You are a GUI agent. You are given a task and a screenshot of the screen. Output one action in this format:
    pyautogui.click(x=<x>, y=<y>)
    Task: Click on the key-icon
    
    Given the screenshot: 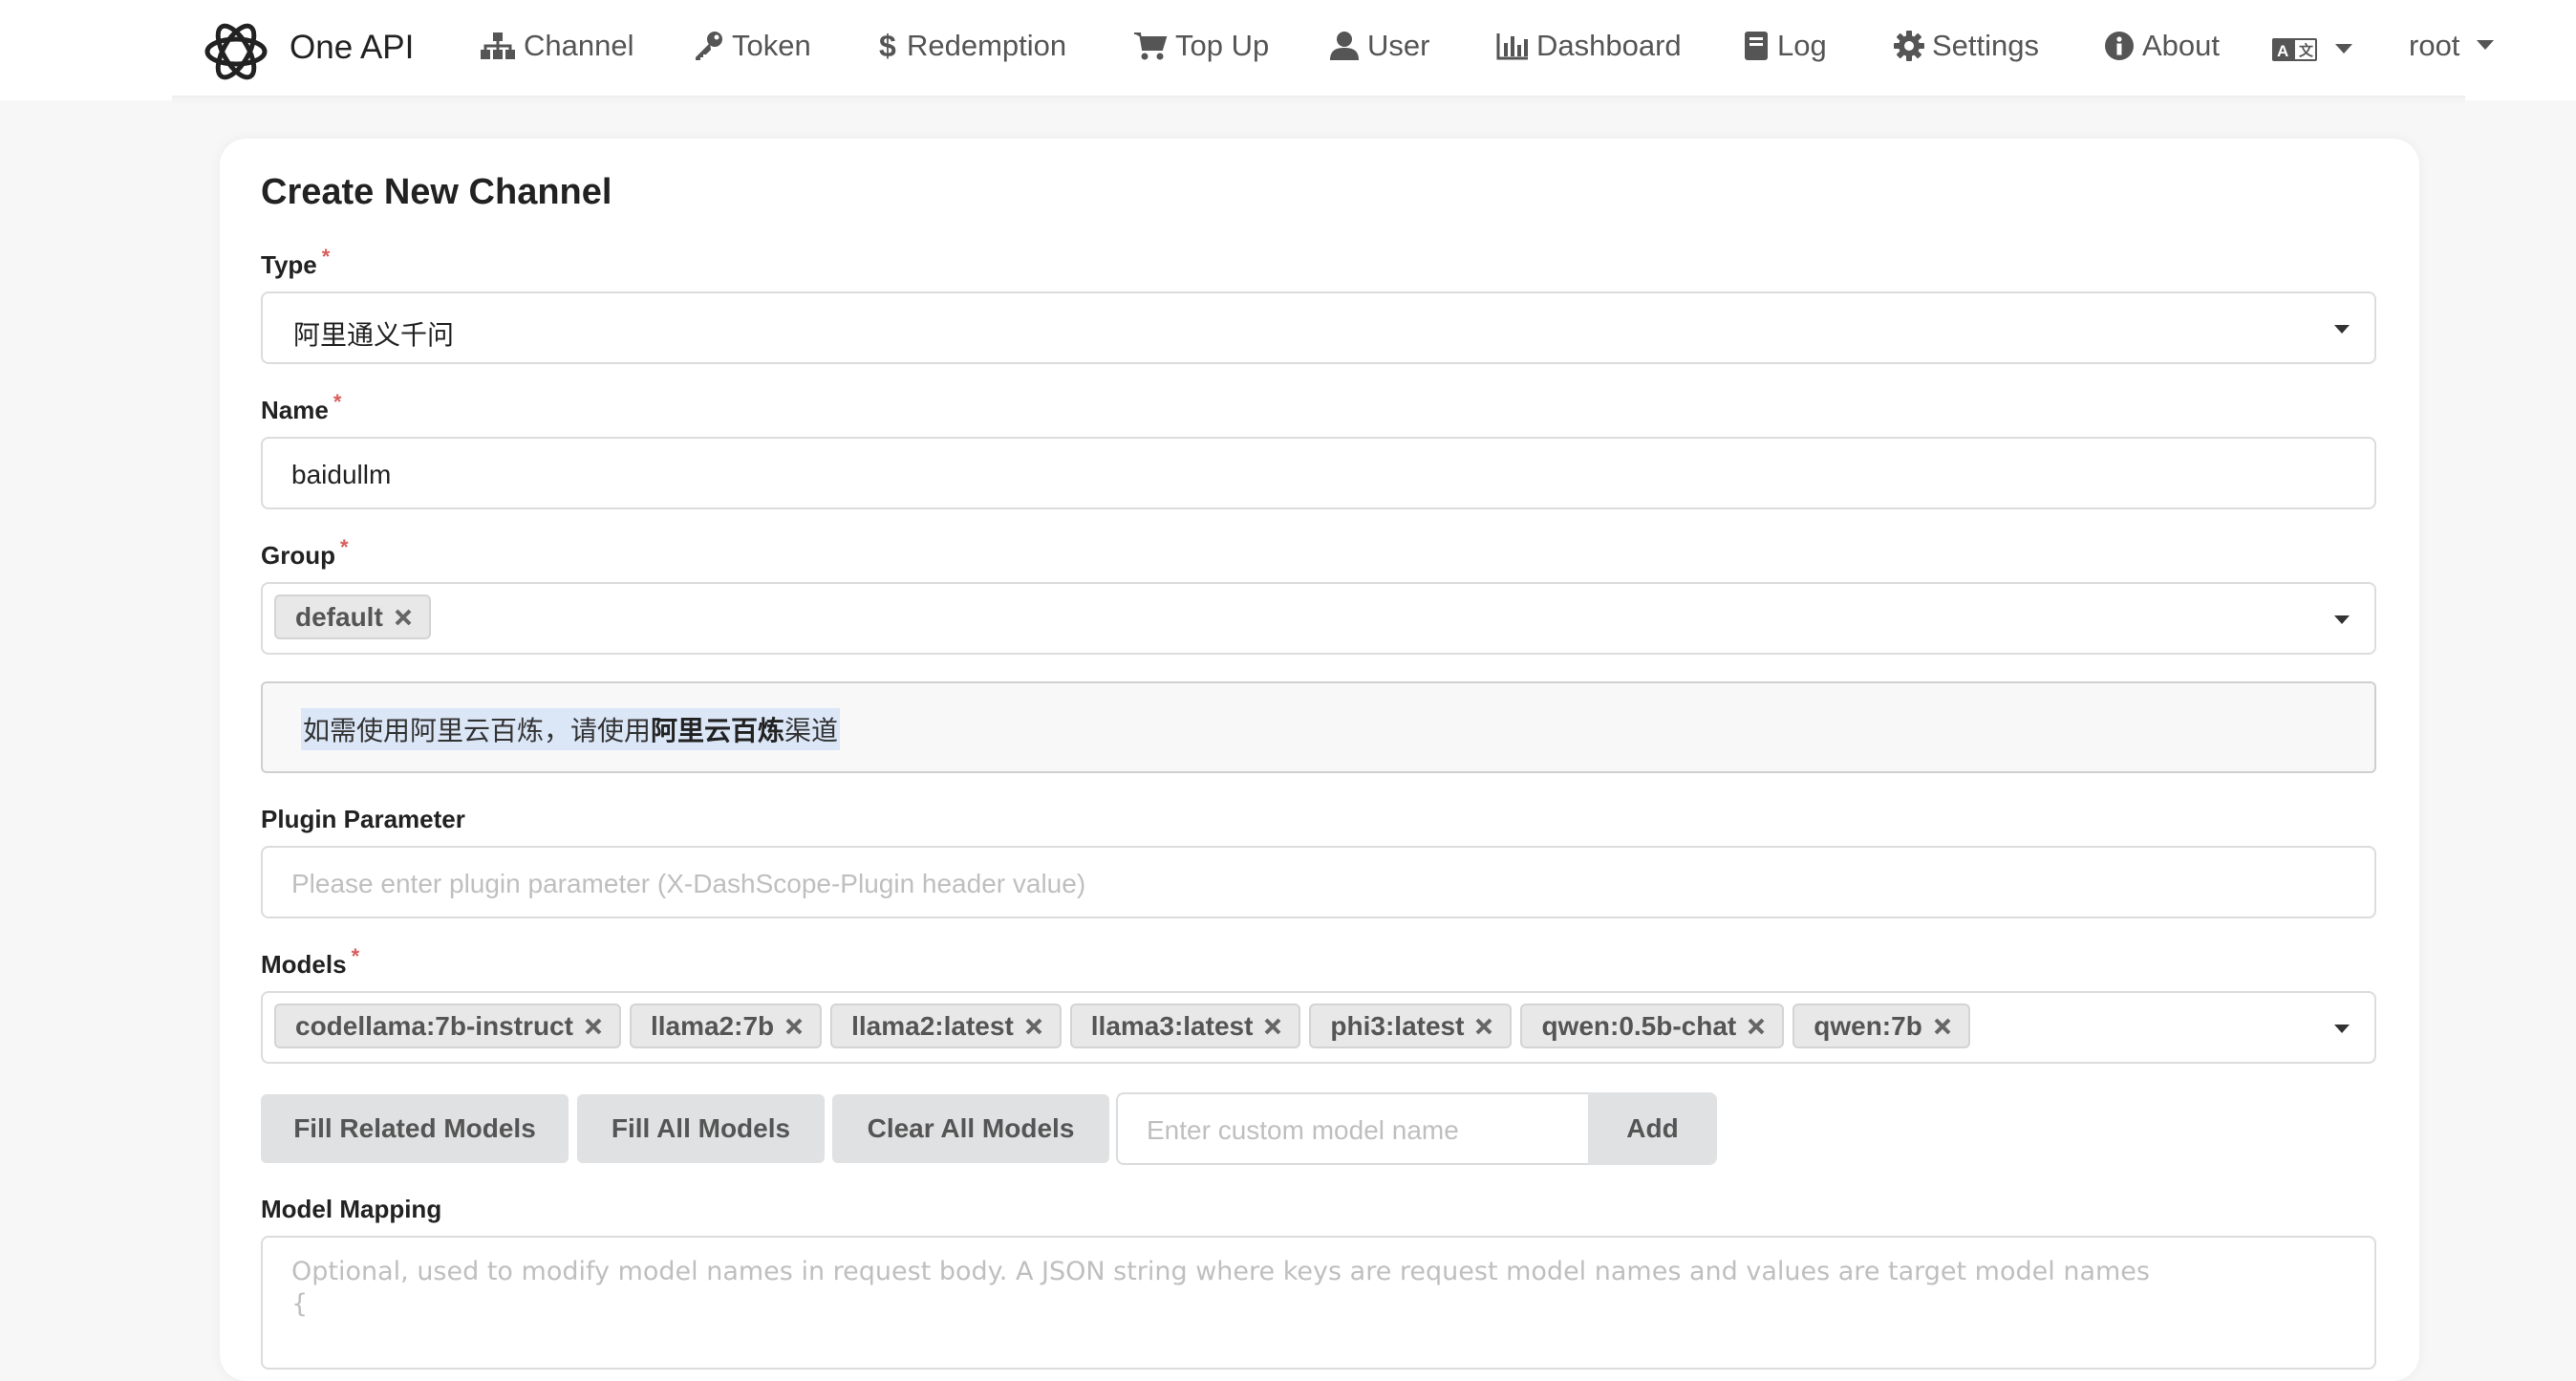 What is the action you would take?
    pyautogui.click(x=709, y=46)
    